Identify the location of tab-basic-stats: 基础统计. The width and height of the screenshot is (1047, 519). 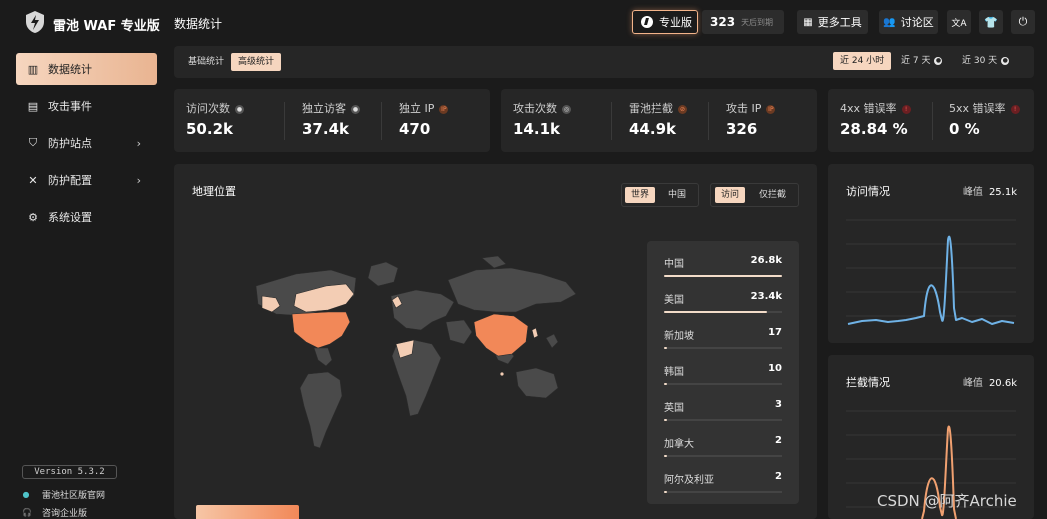
(206, 62).